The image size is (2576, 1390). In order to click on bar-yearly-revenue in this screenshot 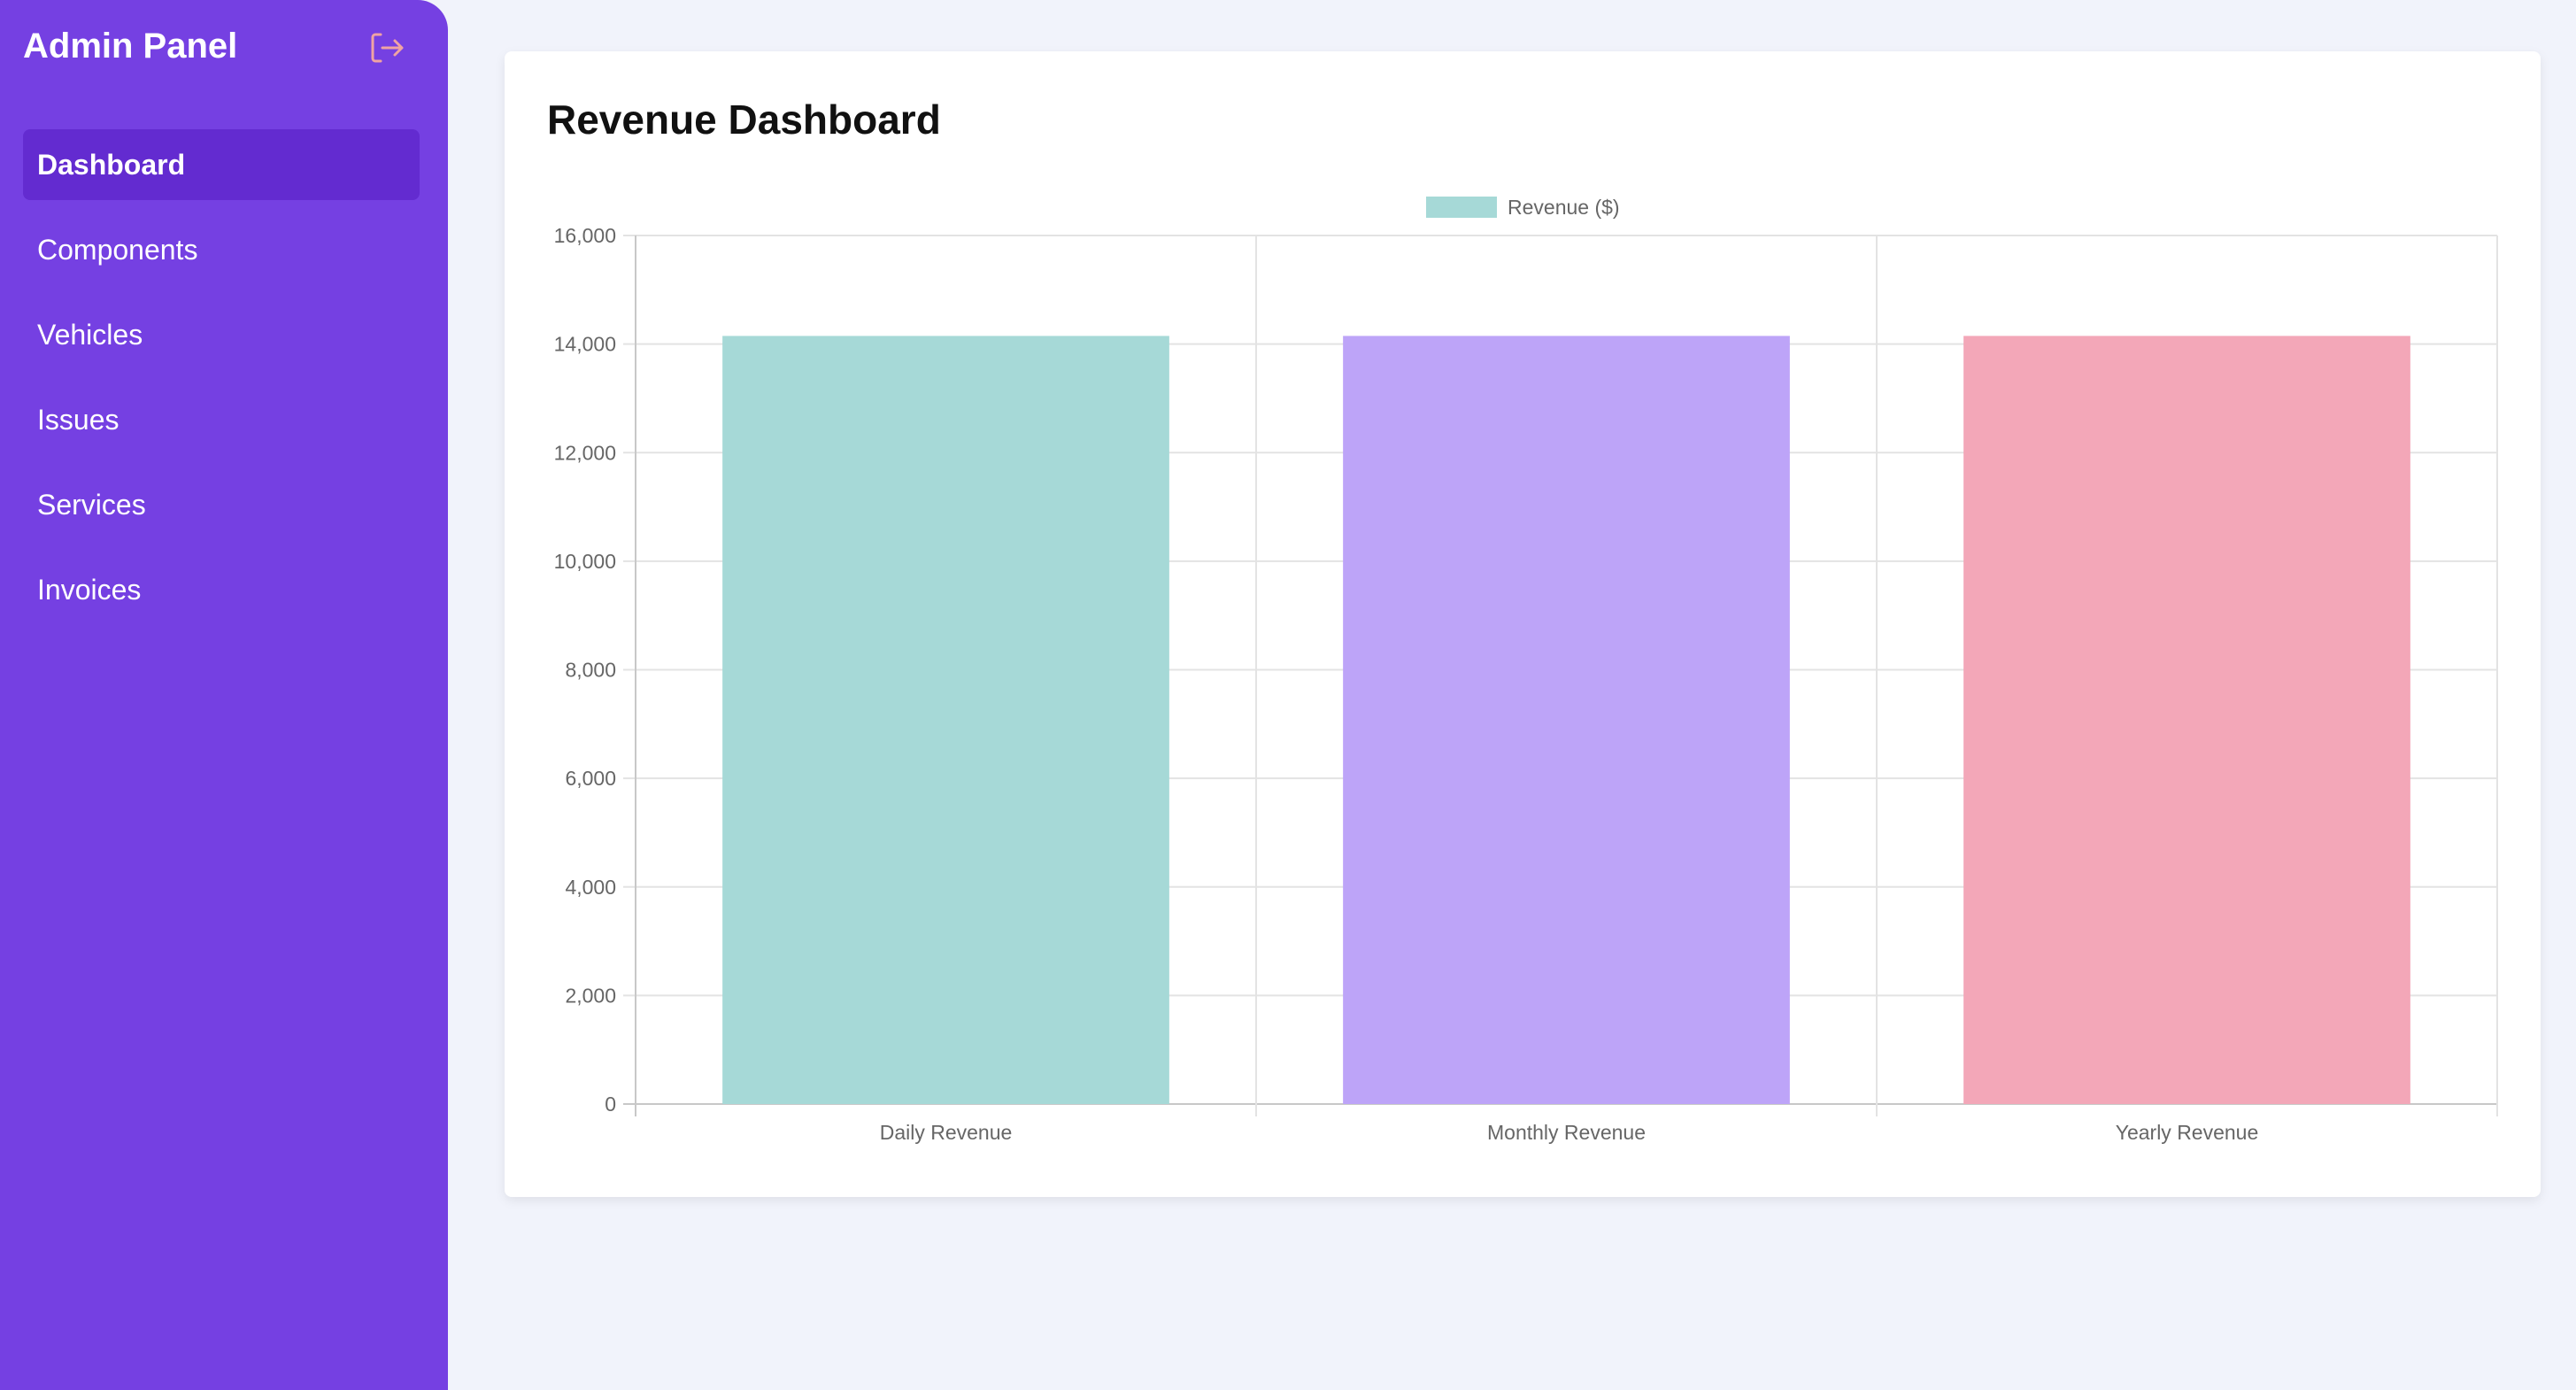, I will do `click(2186, 721)`.